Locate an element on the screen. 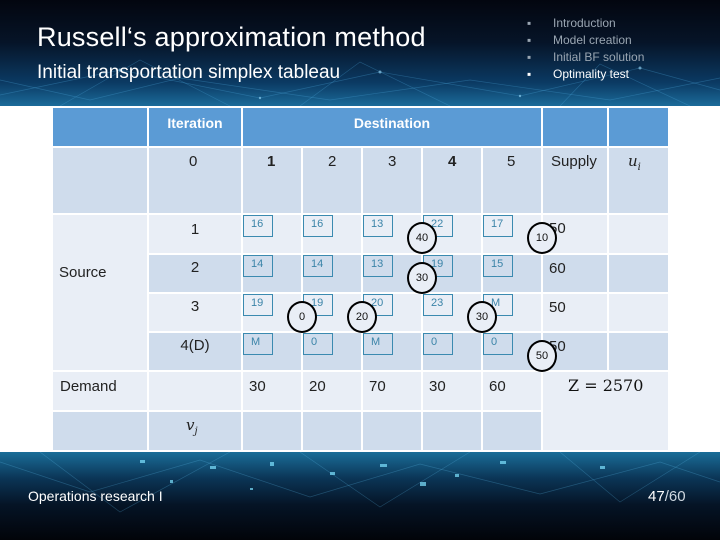 The height and width of the screenshot is (540, 720). destination-cell-5: 5 is located at coordinates (512, 180).